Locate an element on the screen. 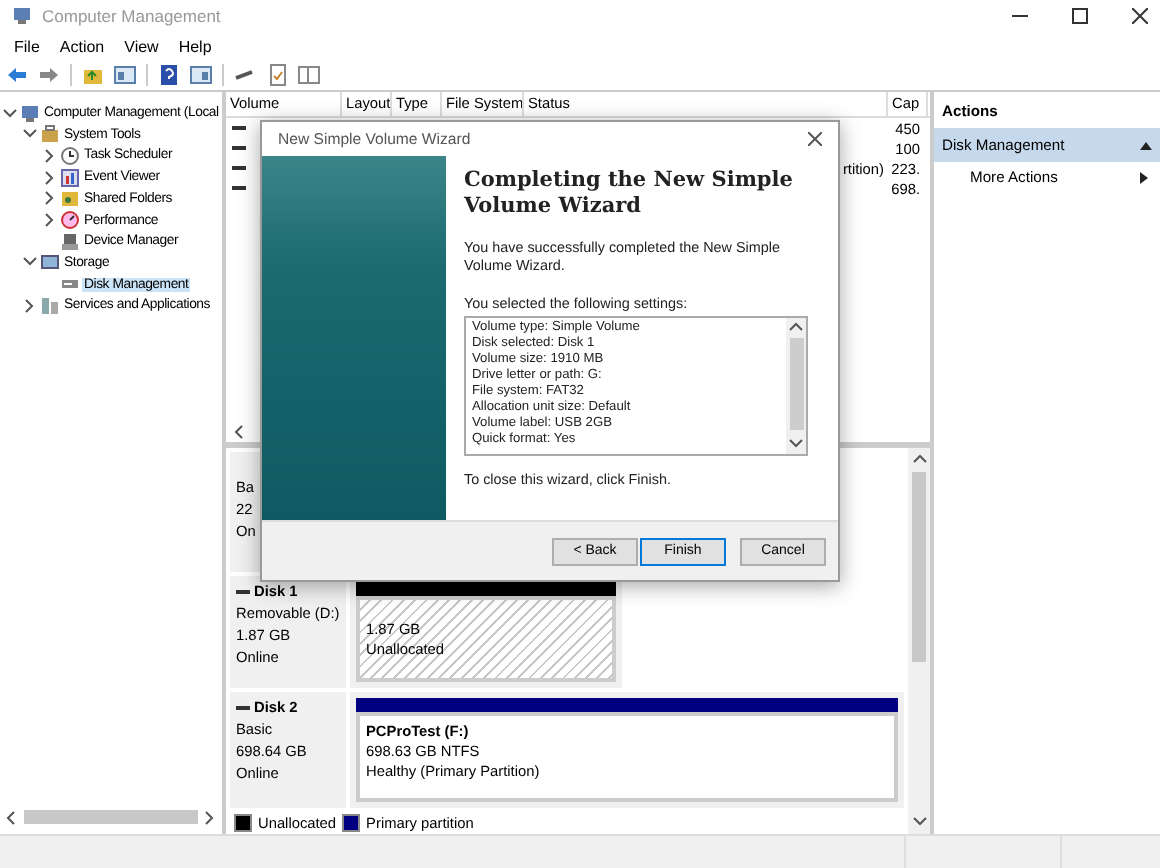 This screenshot has height=868, width=1160. document-check-icon is located at coordinates (277, 74).